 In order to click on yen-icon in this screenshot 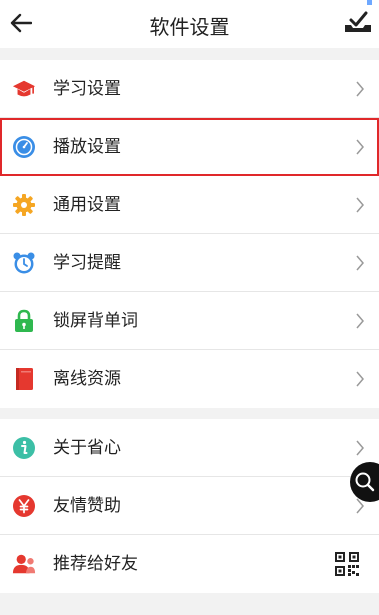, I will do `click(24, 506)`.